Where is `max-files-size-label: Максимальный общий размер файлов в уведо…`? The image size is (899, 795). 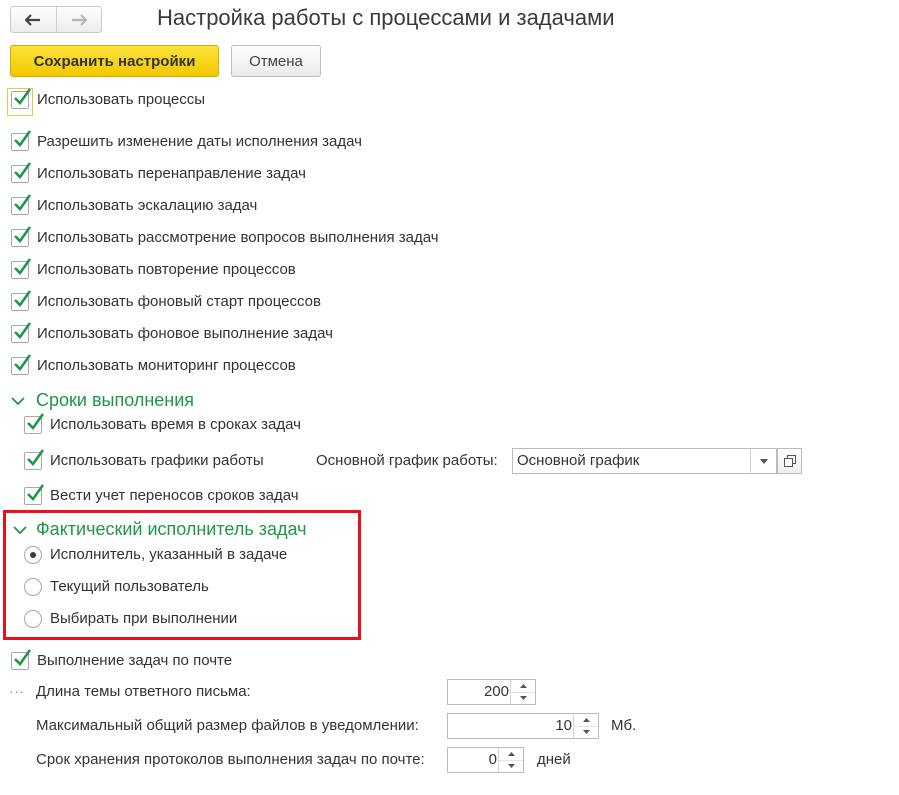
max-files-size-label: Максимальный общий размер файлов в уведо… is located at coordinates (227, 725).